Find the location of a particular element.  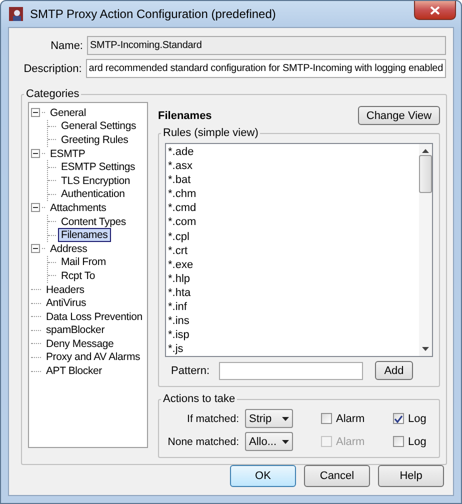

tree-item: Content Types is located at coordinates (93, 221).